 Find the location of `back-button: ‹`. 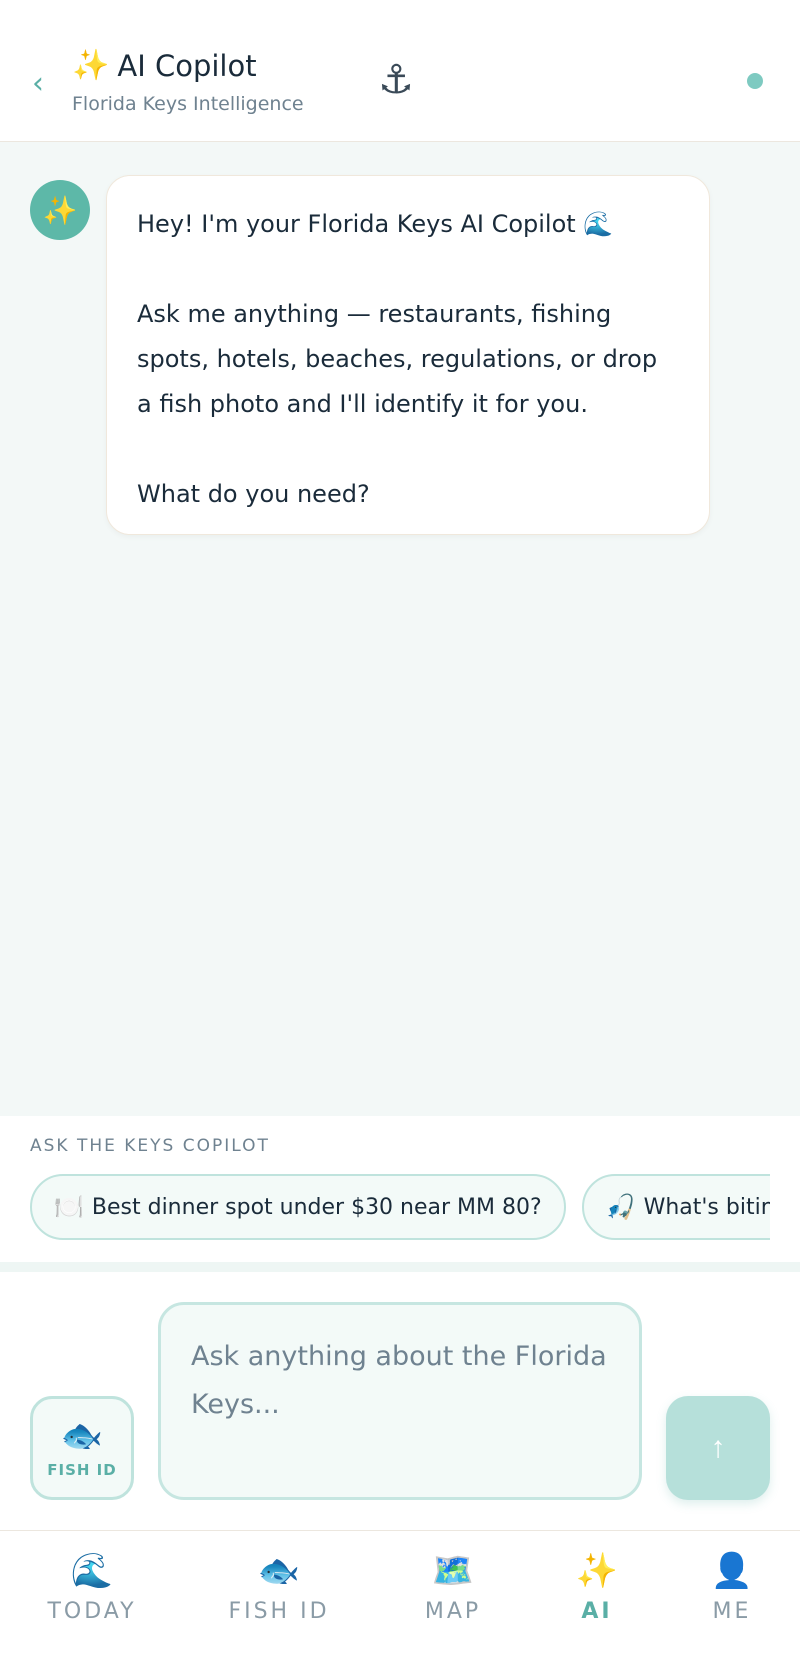

back-button: ‹ is located at coordinates (44, 84).